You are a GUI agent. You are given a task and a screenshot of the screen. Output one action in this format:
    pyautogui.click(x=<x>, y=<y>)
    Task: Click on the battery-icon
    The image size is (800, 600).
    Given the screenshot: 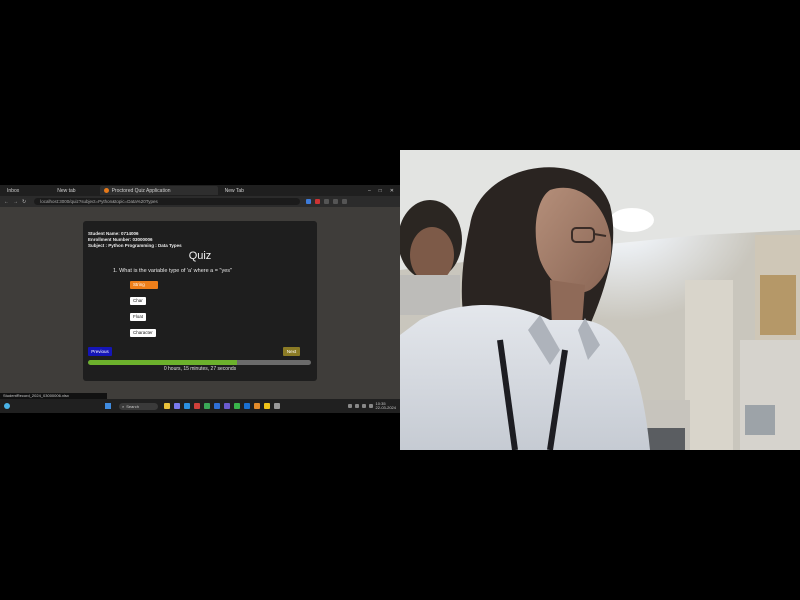 What is the action you would take?
    pyautogui.click(x=370, y=406)
    